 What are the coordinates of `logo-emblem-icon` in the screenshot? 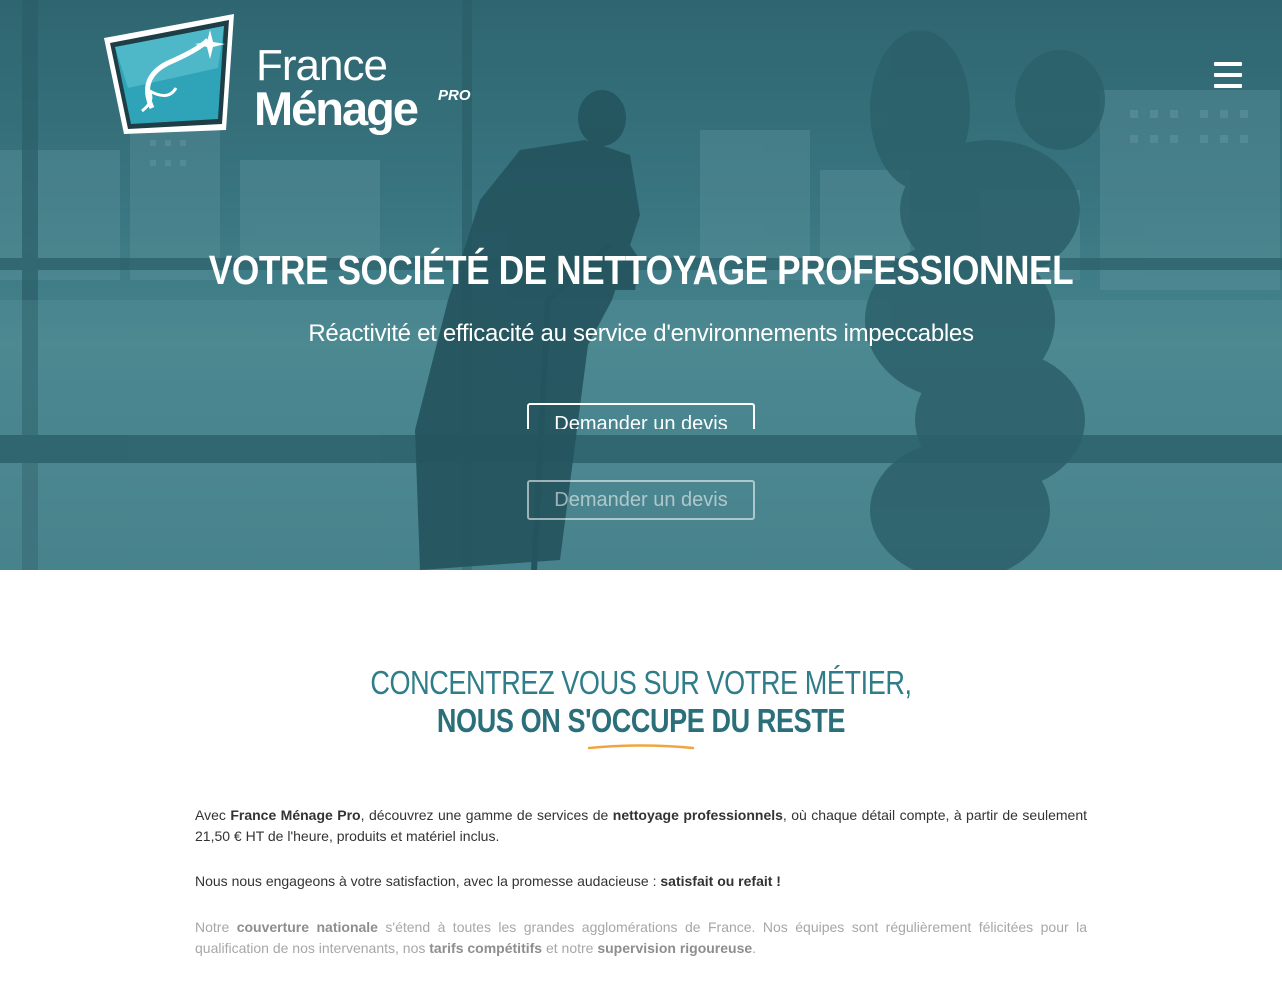 It's located at (169, 74).